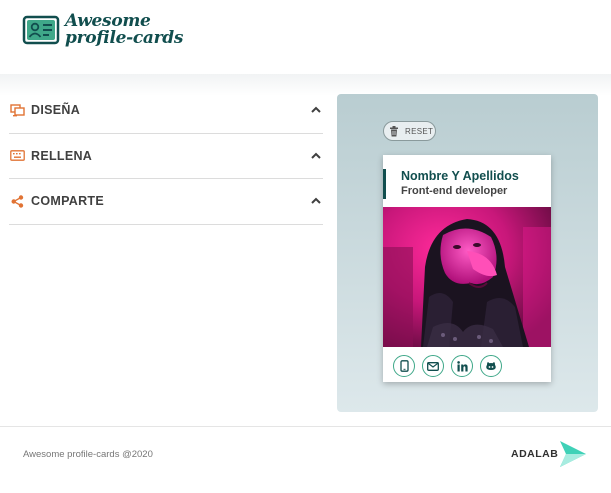  I want to click on logo: Awesome profile-cards, so click(102, 30).